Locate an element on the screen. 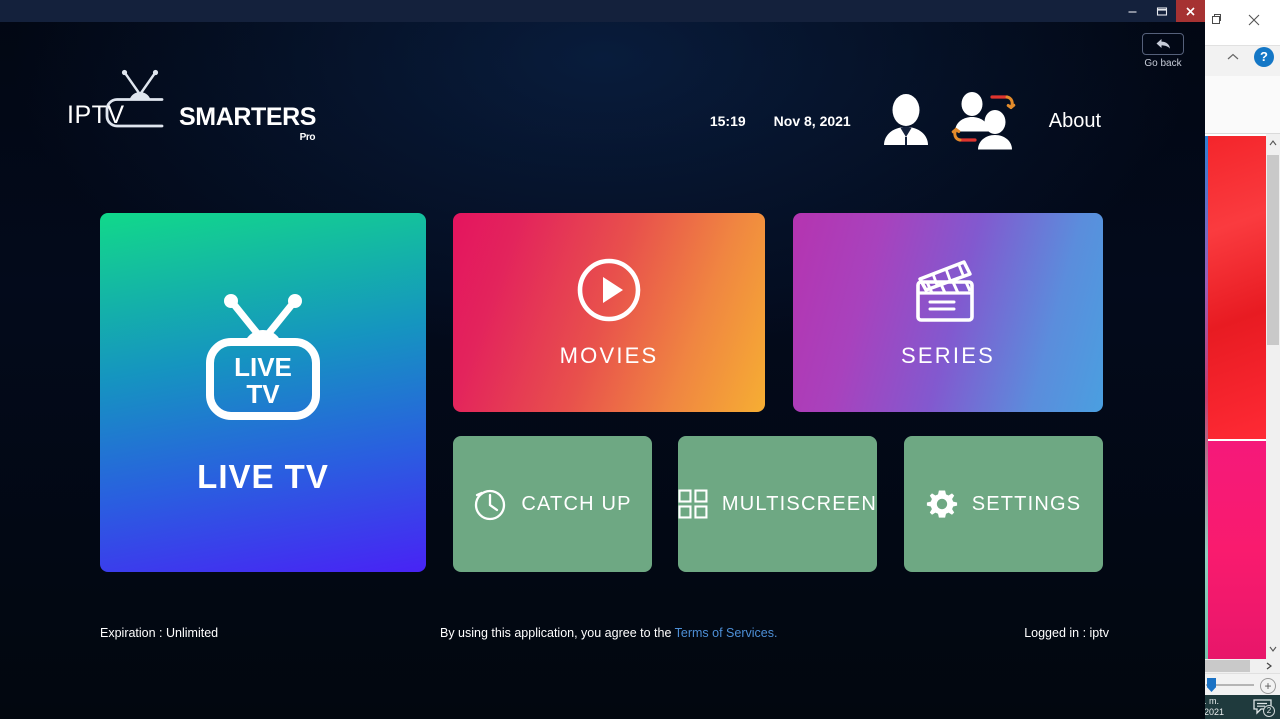 The height and width of the screenshot is (719, 1280). tile-movies-label: MOVIES is located at coordinates (609, 355).